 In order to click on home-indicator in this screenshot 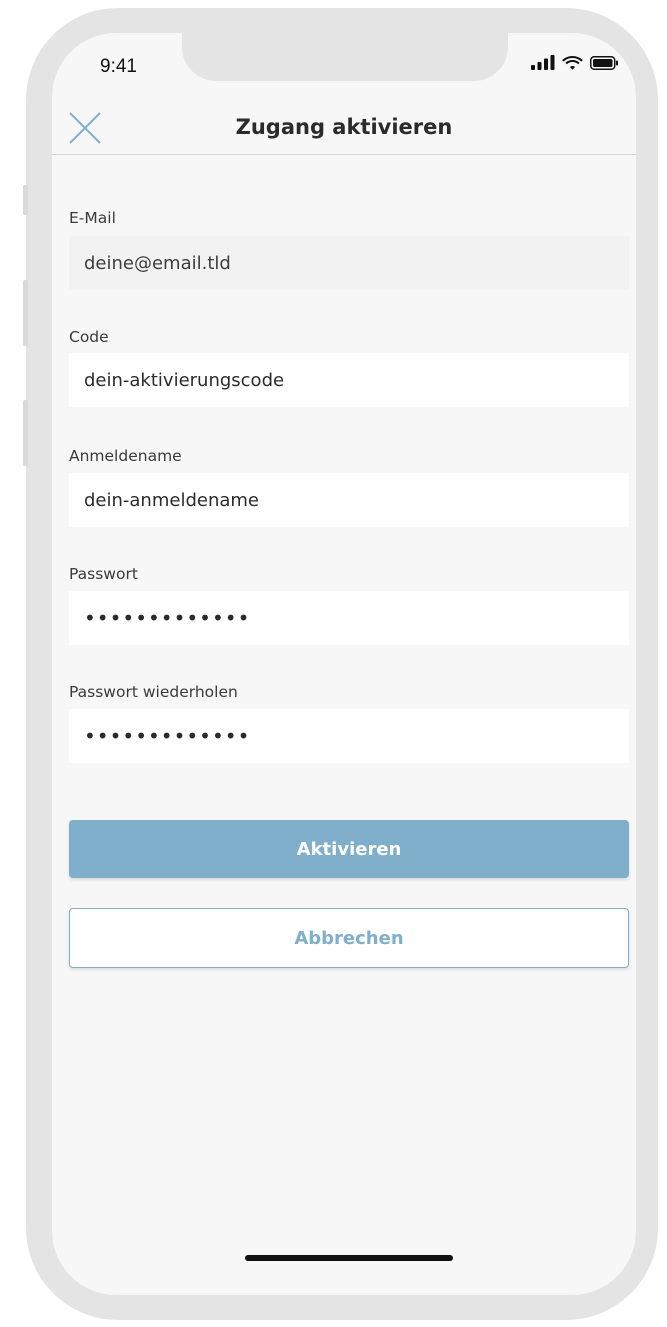, I will do `click(349, 1258)`.